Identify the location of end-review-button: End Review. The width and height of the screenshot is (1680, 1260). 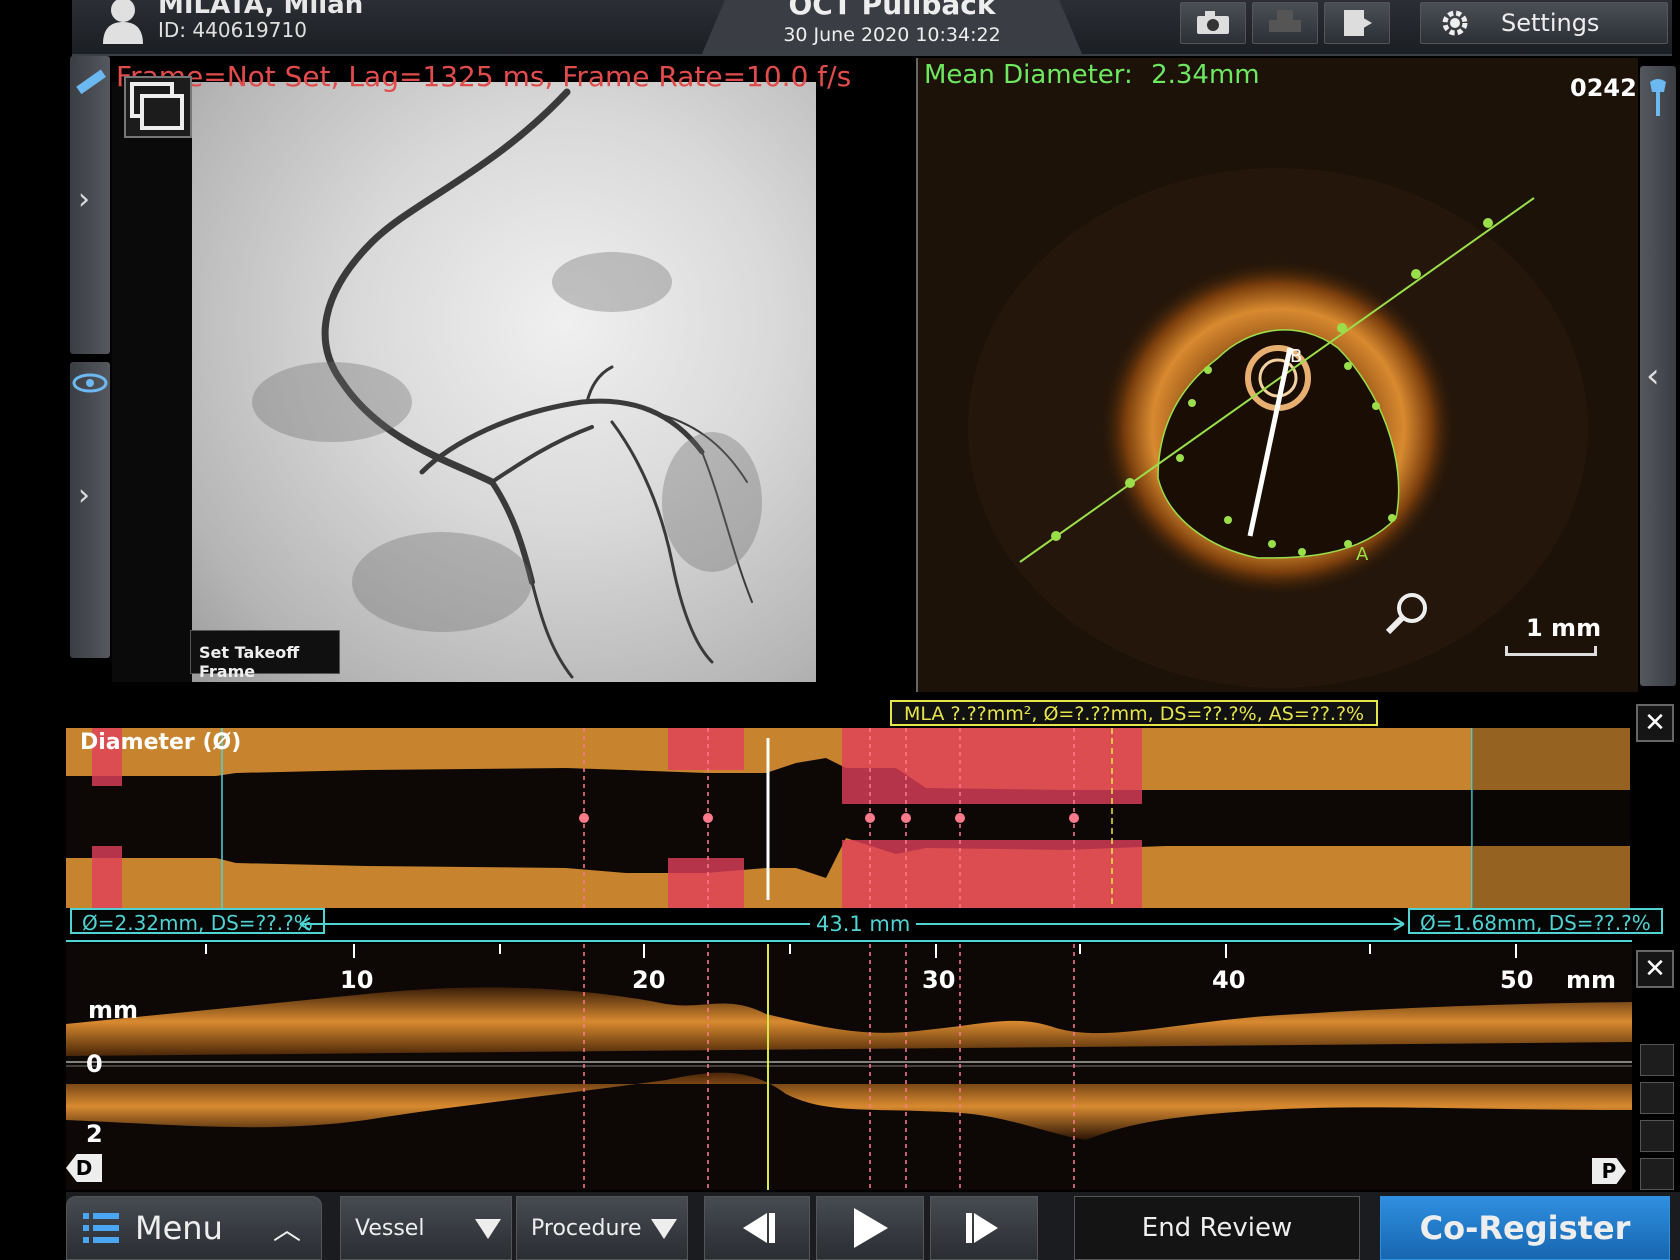
(1217, 1228).